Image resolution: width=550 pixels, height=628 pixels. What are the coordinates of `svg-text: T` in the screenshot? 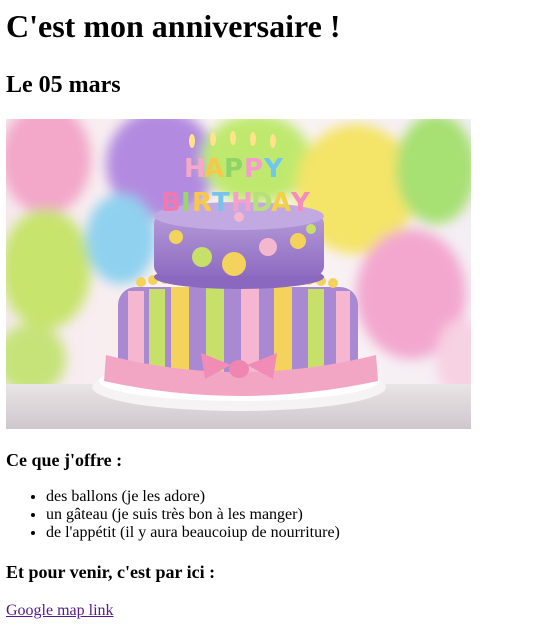 It's located at (221, 203).